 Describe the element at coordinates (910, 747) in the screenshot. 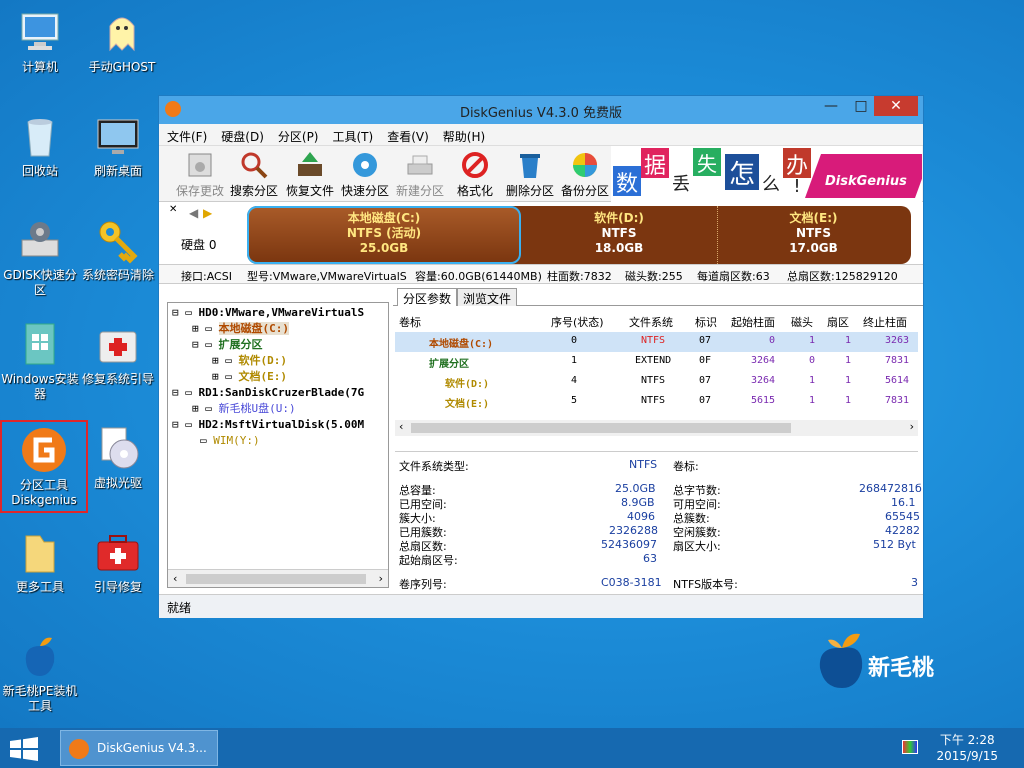

I see `network-tray-icon` at that location.